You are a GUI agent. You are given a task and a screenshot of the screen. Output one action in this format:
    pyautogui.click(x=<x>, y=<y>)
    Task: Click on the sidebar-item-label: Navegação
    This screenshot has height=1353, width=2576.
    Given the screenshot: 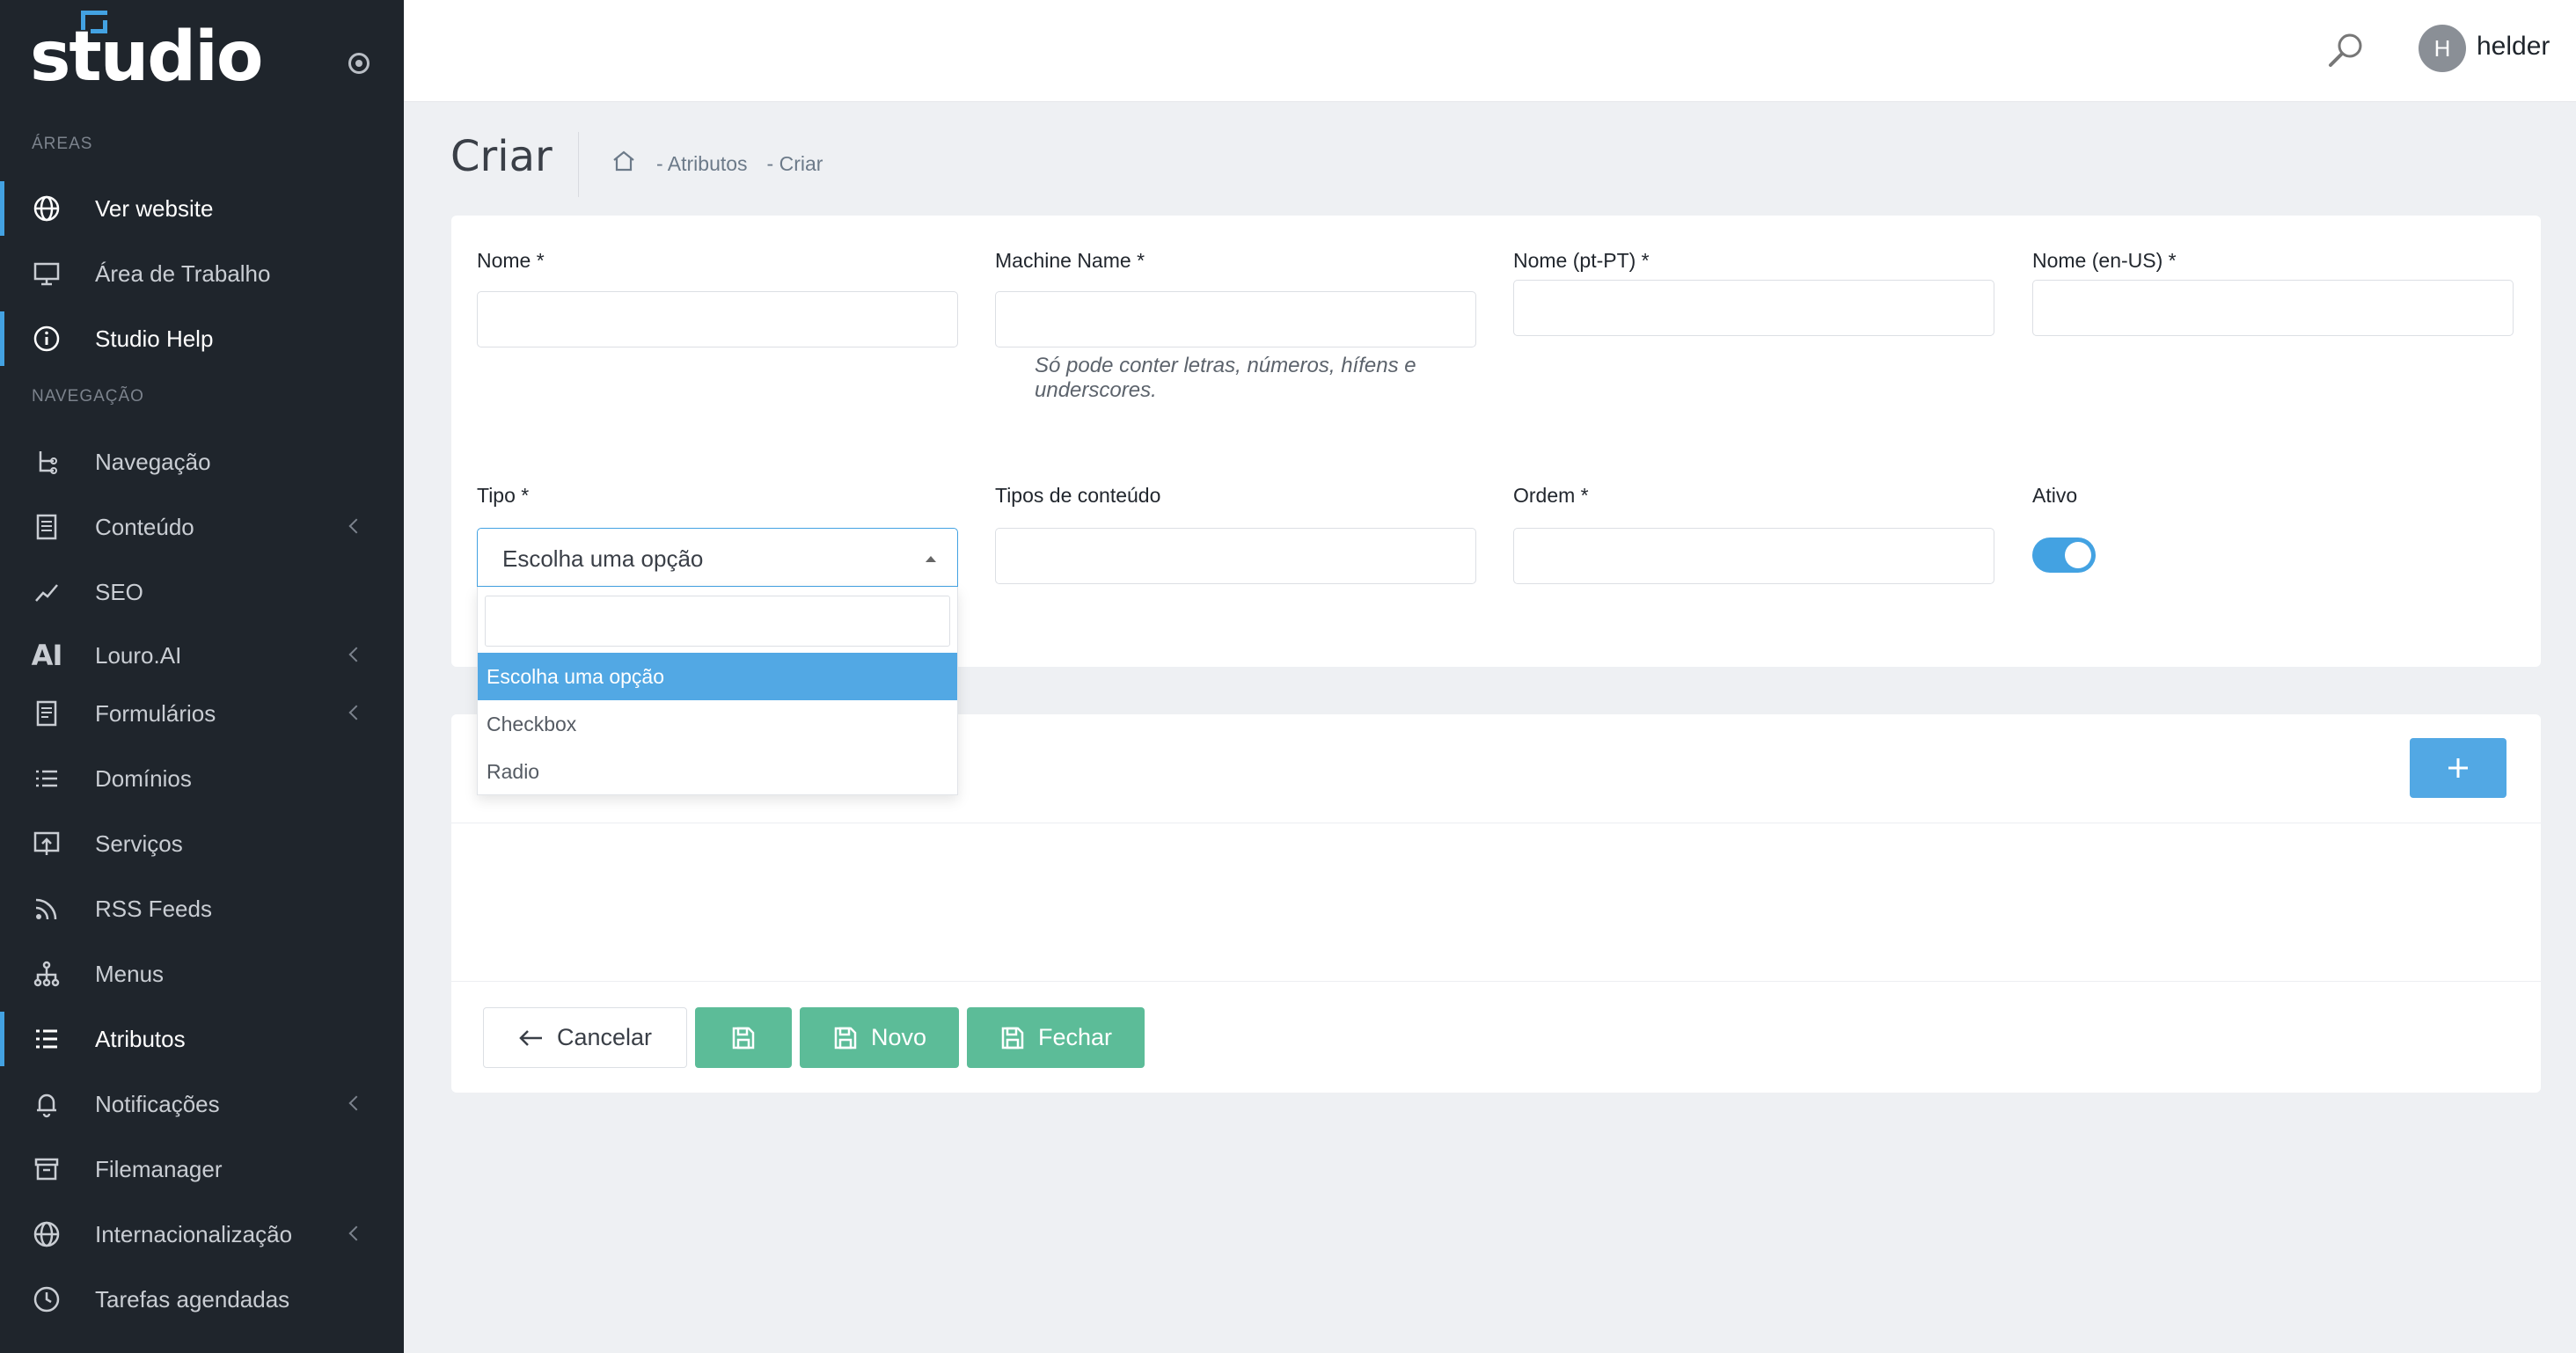 What is the action you would take?
    pyautogui.click(x=153, y=461)
    